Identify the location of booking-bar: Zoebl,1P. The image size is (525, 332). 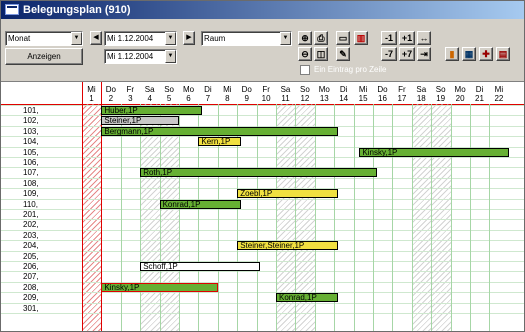
(288, 194).